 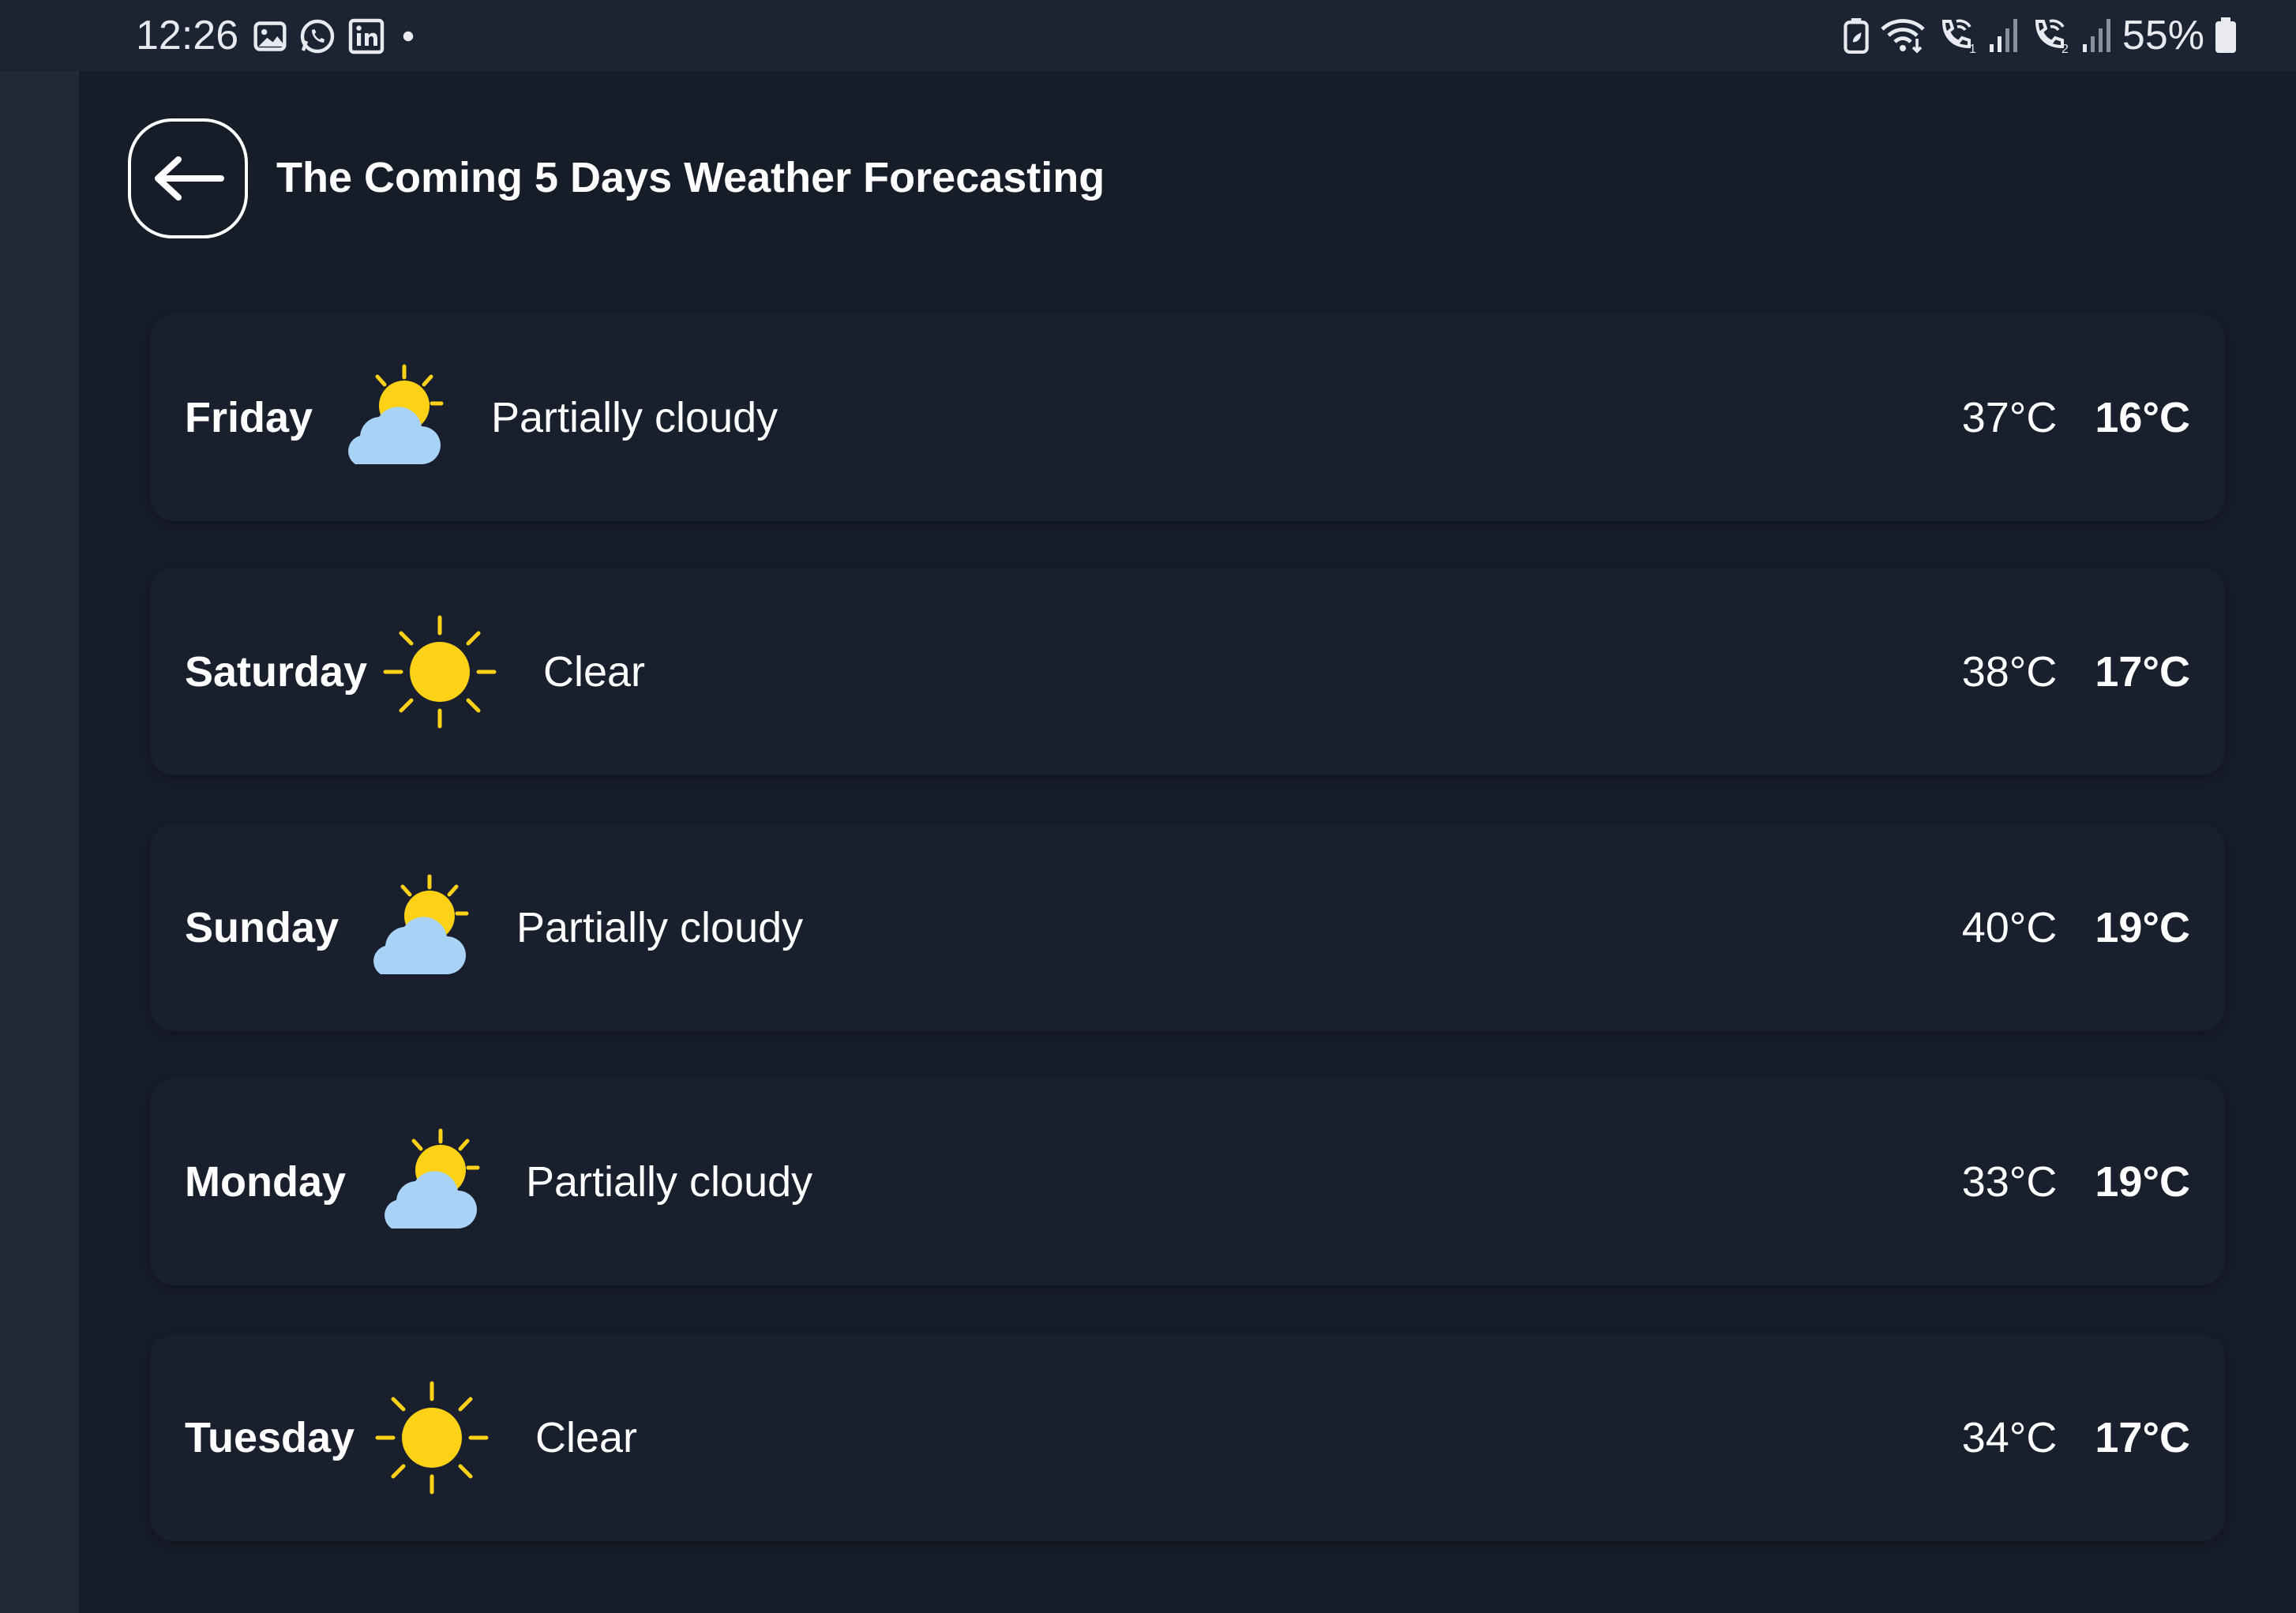 I want to click on forecast-card: Tuesday Clear 34°C 17°C, so click(x=1187, y=1437).